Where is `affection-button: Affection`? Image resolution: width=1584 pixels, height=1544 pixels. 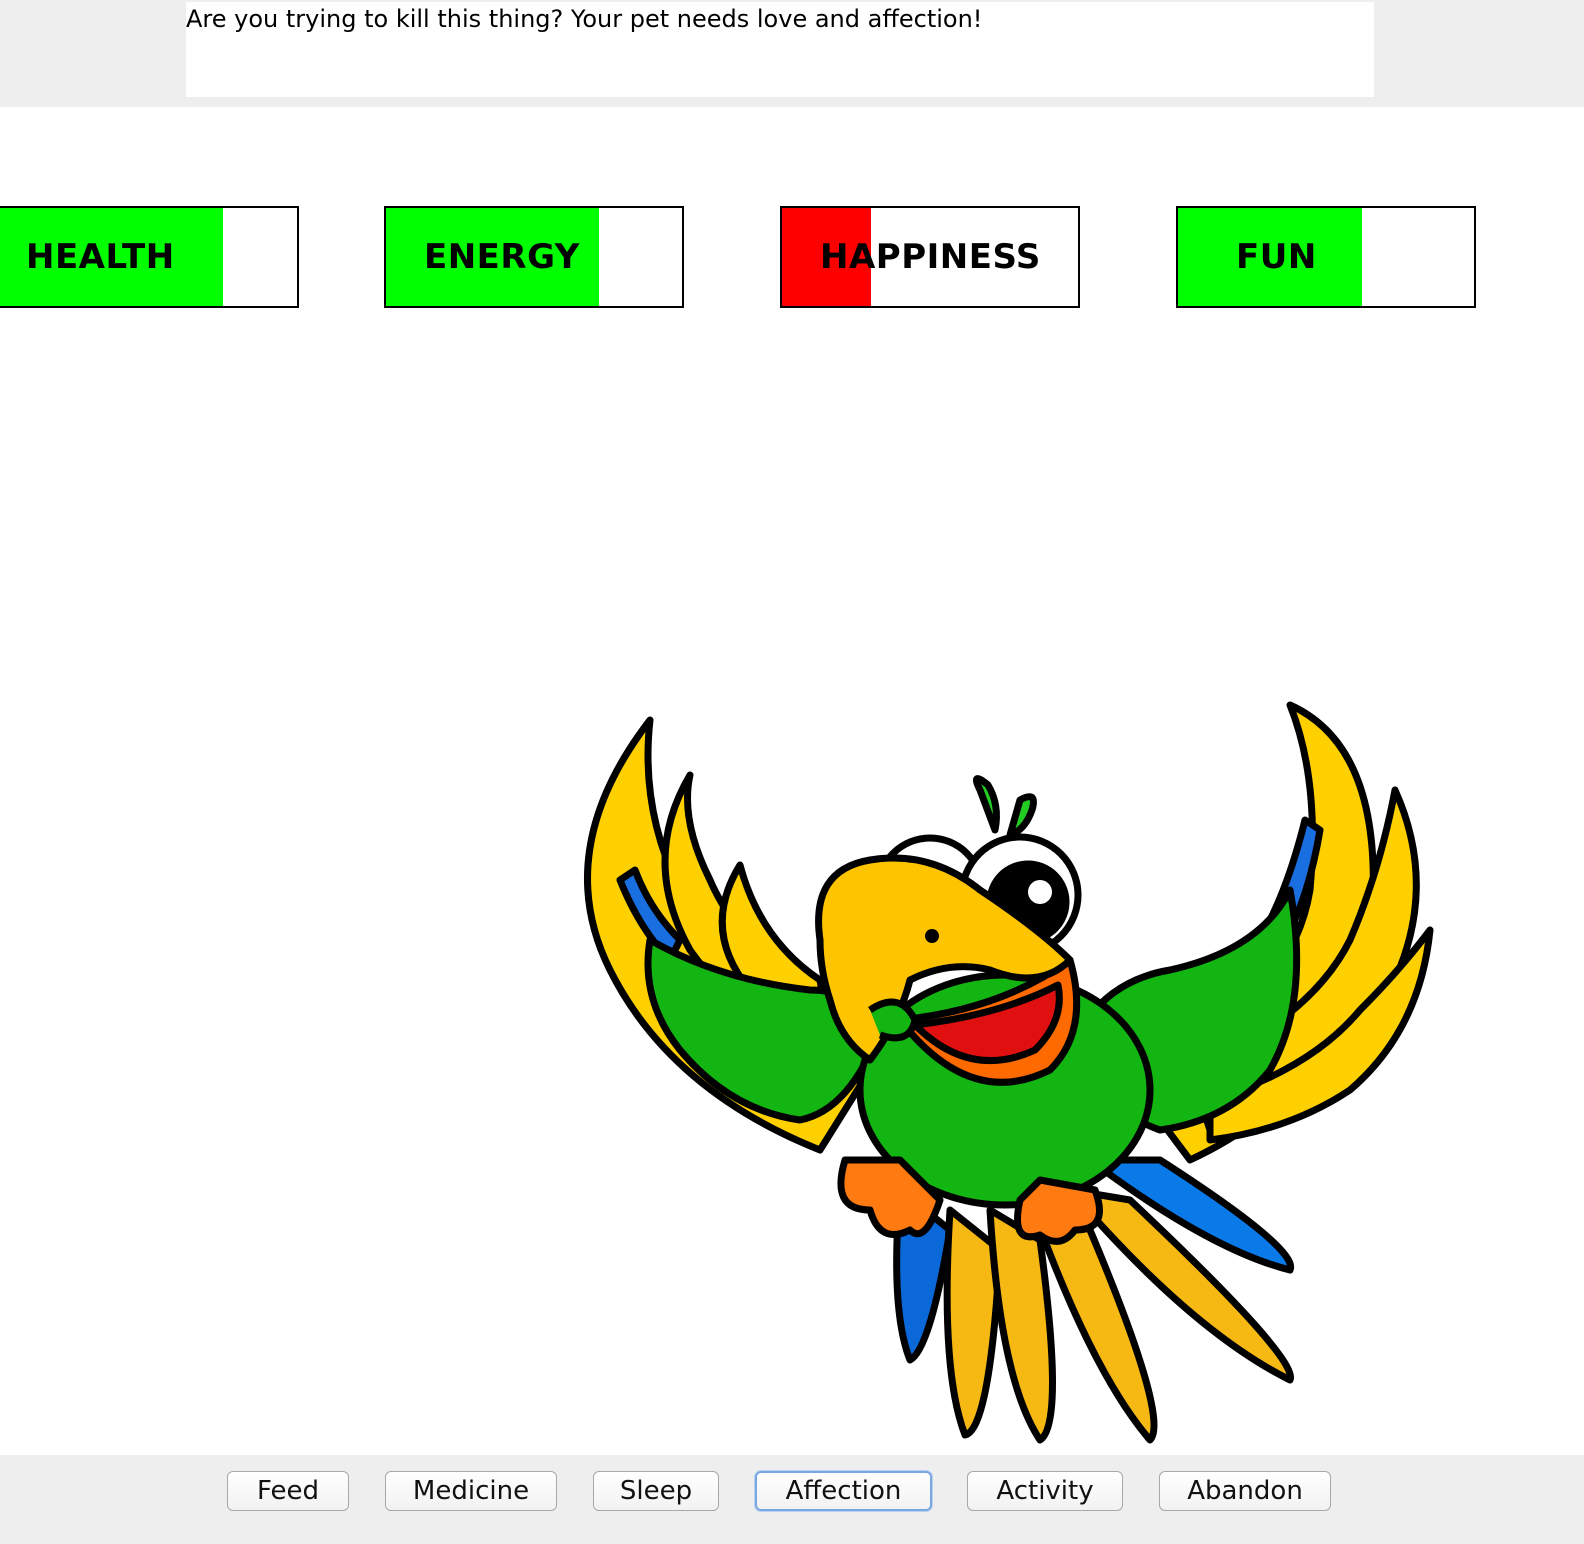
affection-button: Affection is located at coordinates (843, 1491).